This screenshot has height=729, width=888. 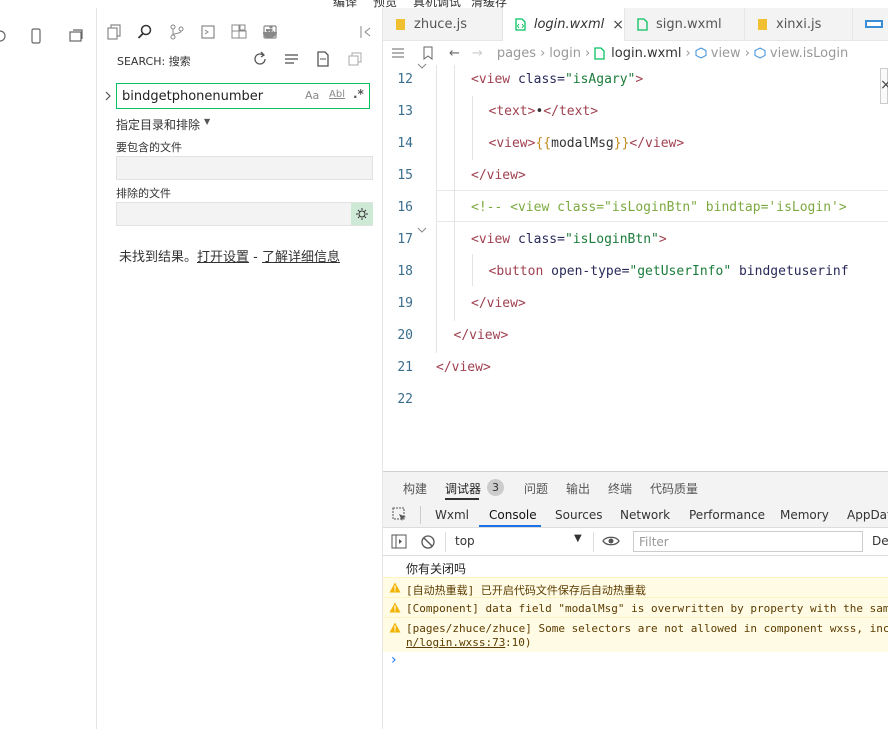 I want to click on files-to-include-toggle: 指定目录和排除, so click(x=158, y=124).